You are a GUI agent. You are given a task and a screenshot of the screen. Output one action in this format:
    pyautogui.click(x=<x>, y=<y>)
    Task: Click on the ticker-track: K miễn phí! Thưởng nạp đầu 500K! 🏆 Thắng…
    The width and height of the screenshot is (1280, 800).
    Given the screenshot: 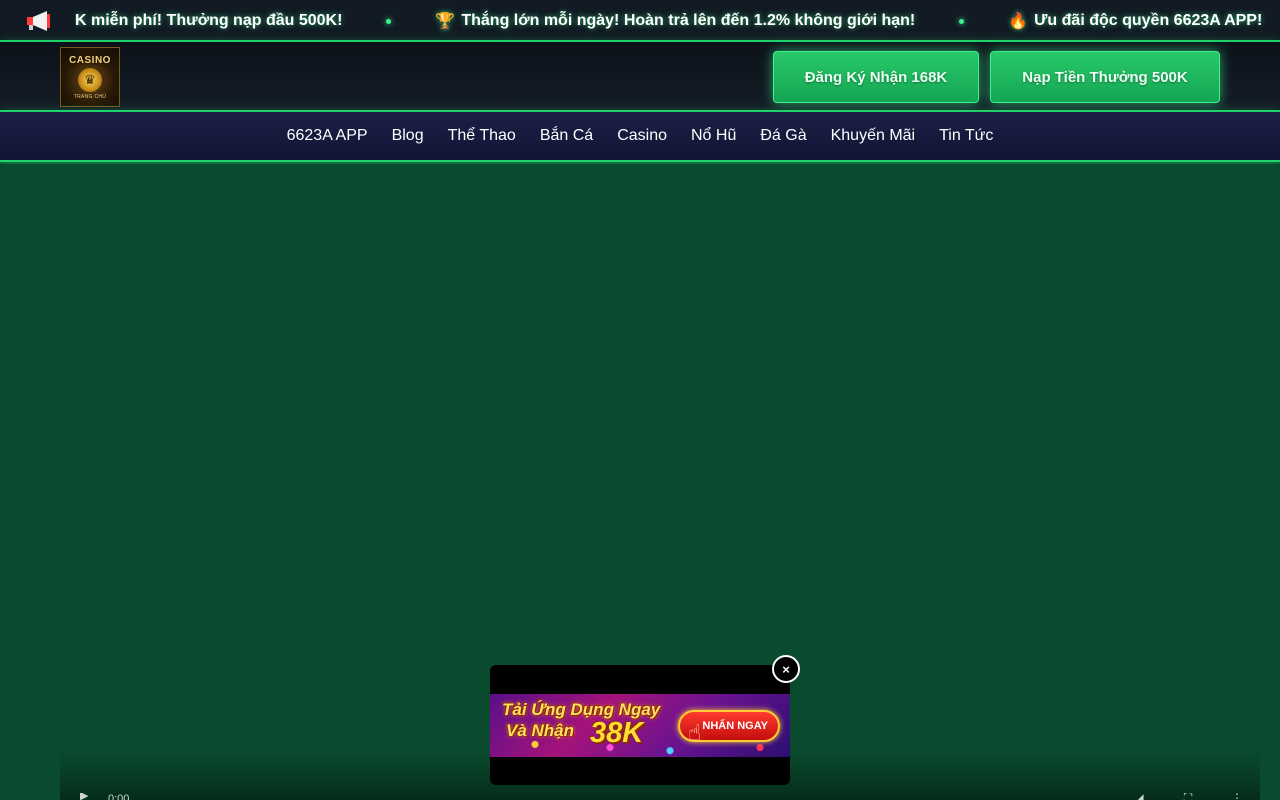 What is the action you would take?
    pyautogui.click(x=677, y=20)
    